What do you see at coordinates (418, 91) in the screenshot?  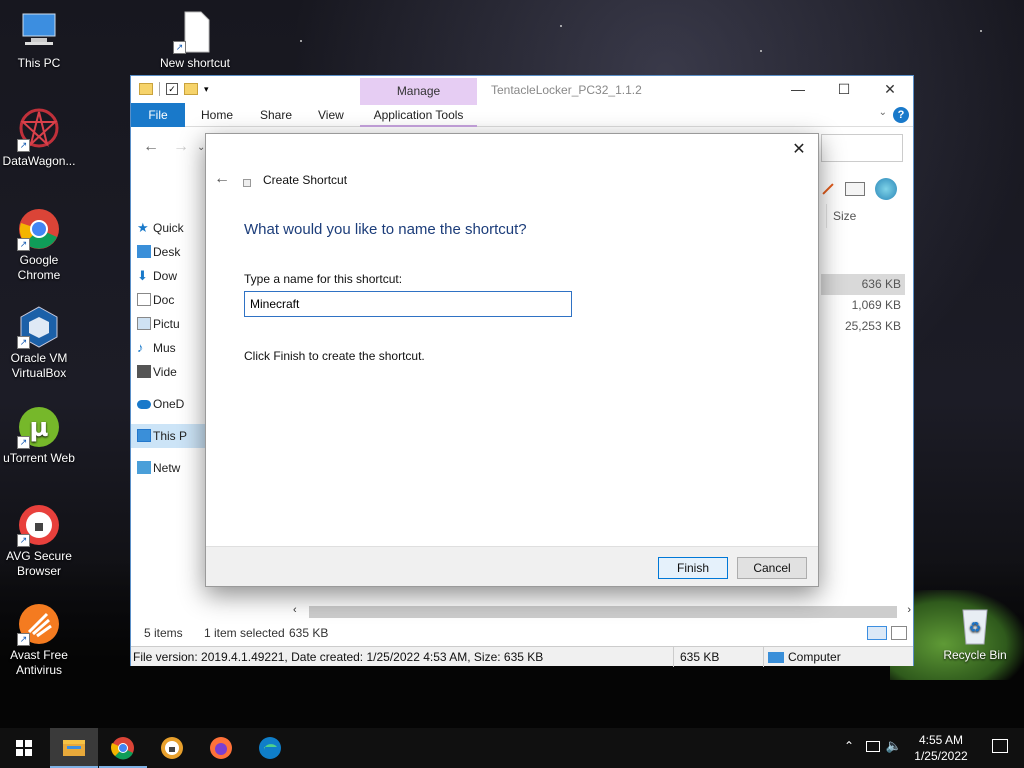 I see `manage-contextual-tab: Manage` at bounding box center [418, 91].